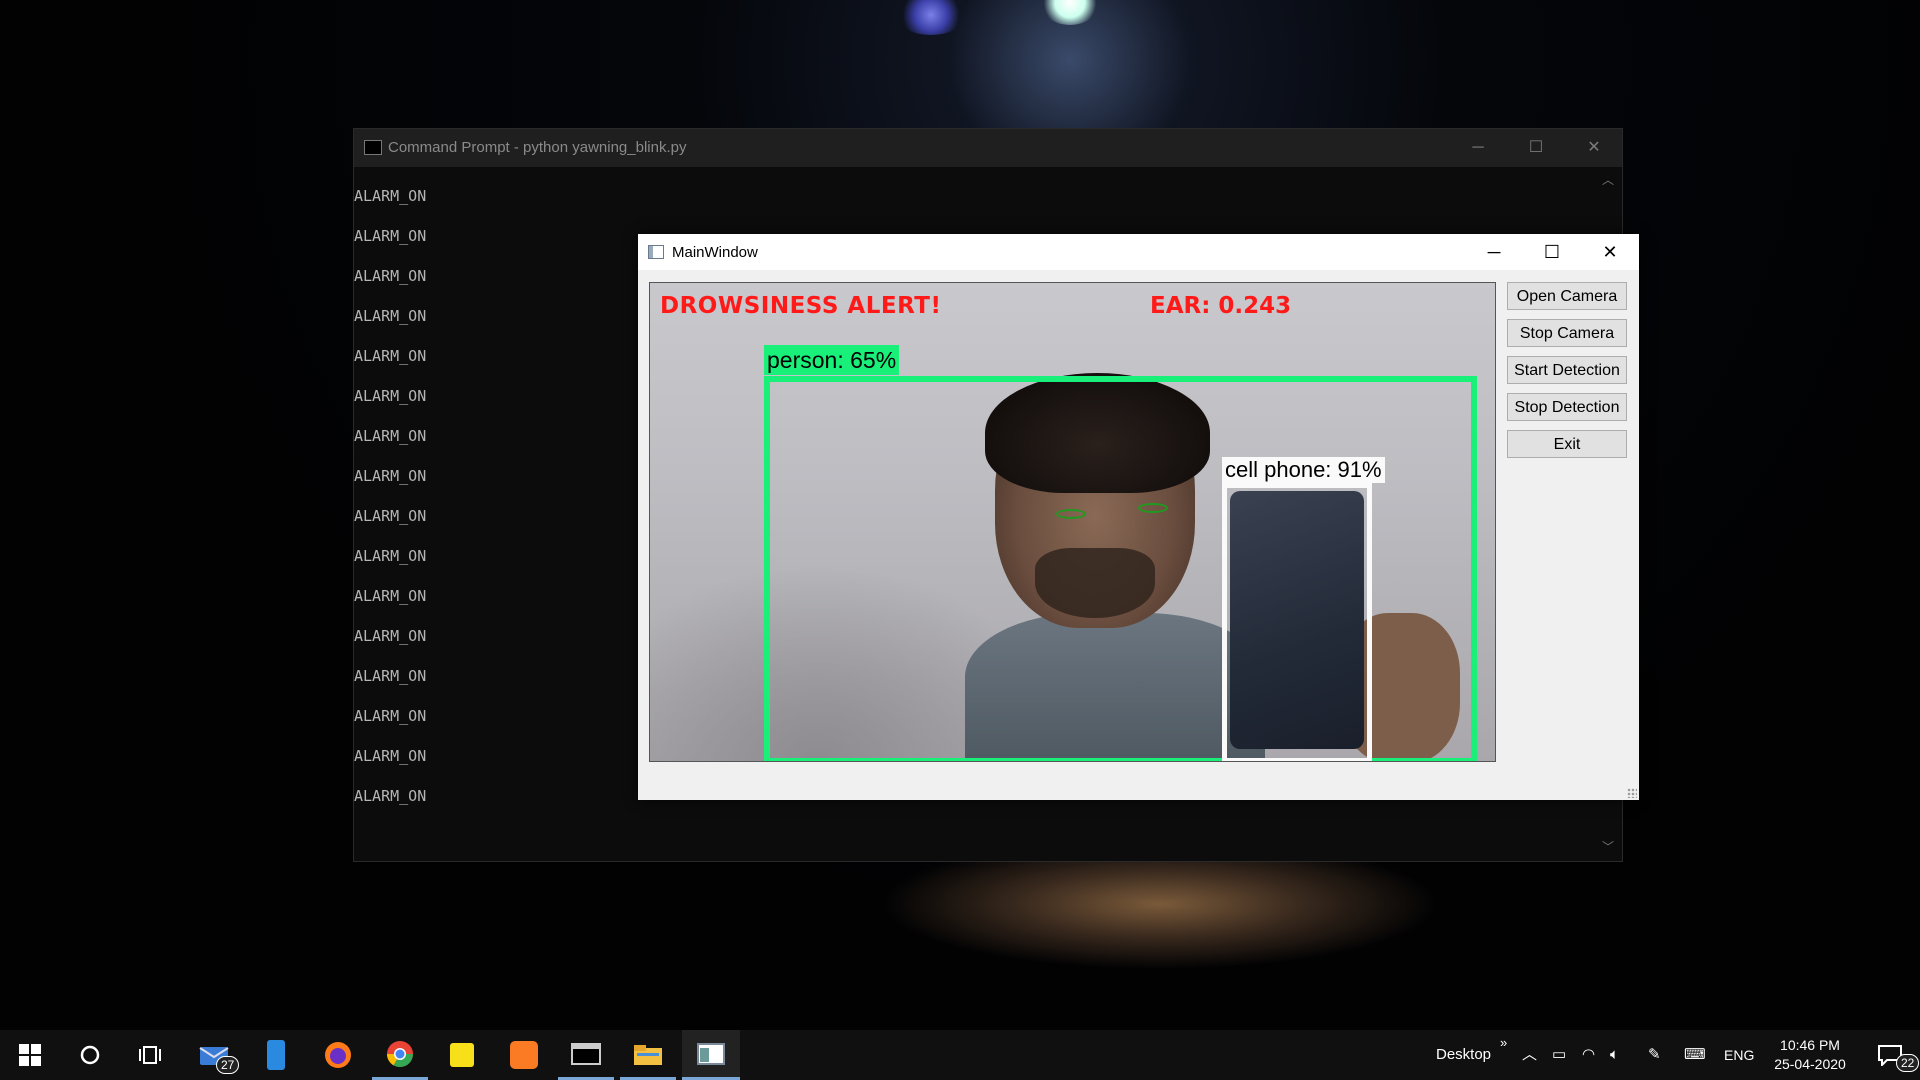  What do you see at coordinates (1567, 296) in the screenshot?
I see `open-camera-button: Open Camera` at bounding box center [1567, 296].